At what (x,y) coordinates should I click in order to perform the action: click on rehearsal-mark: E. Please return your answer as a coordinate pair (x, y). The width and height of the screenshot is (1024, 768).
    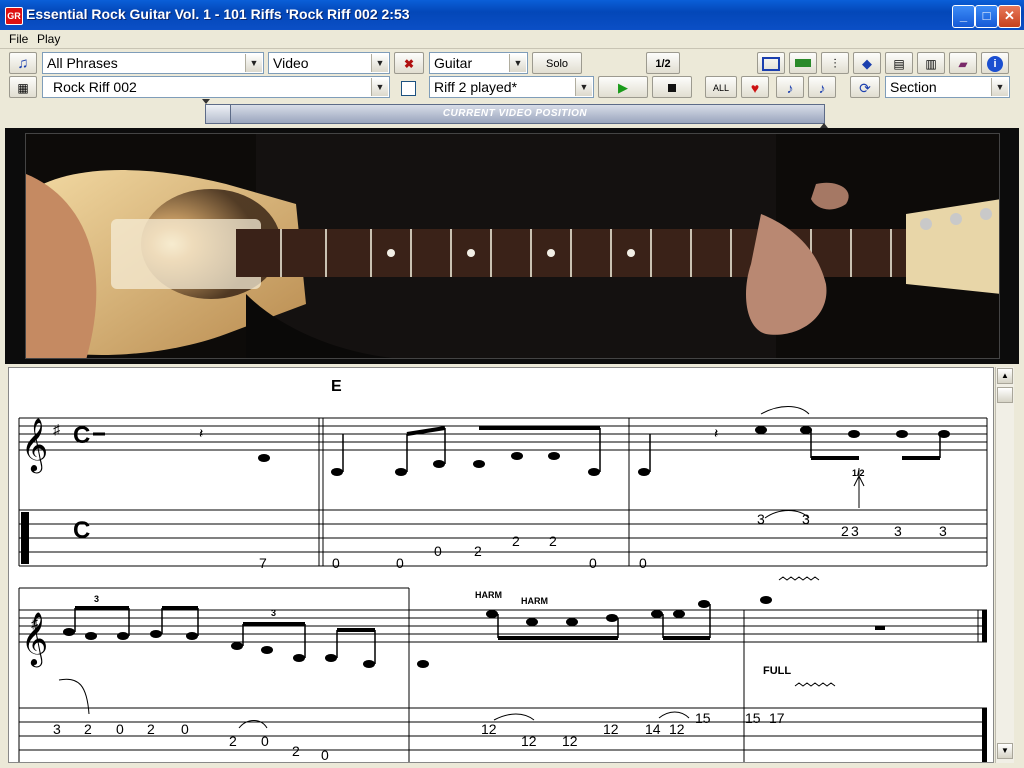
    Looking at the image, I should click on (336, 386).